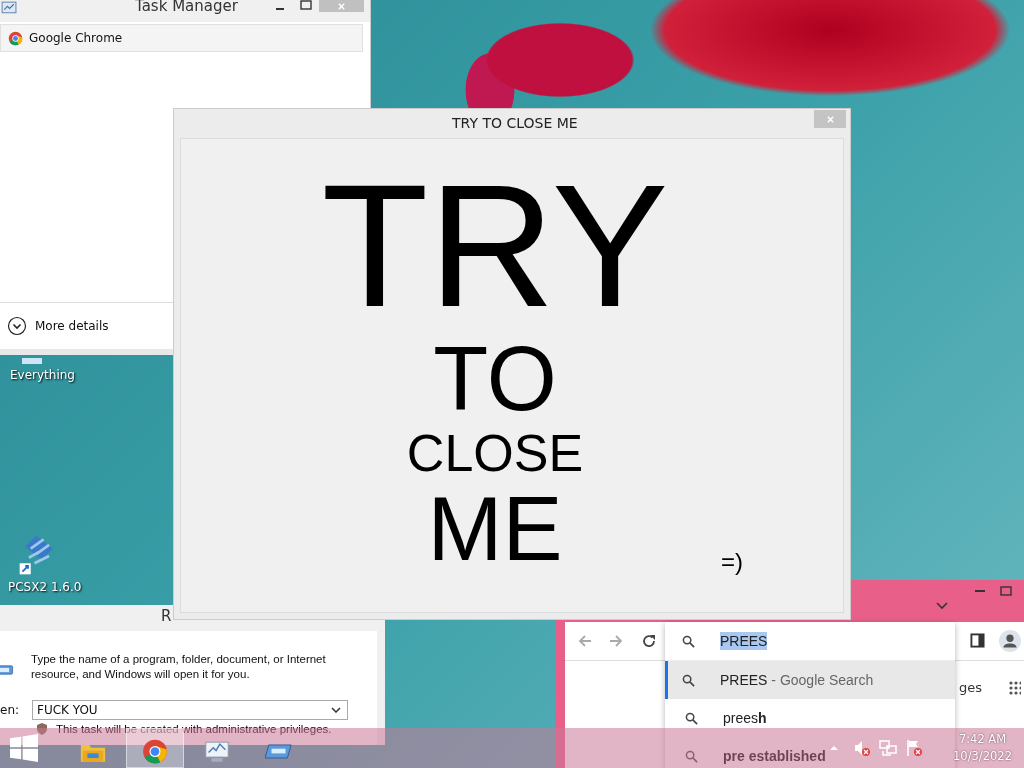 The image size is (1024, 768). Describe the element at coordinates (76, 38) in the screenshot. I see `process-name: Google Chrome` at that location.